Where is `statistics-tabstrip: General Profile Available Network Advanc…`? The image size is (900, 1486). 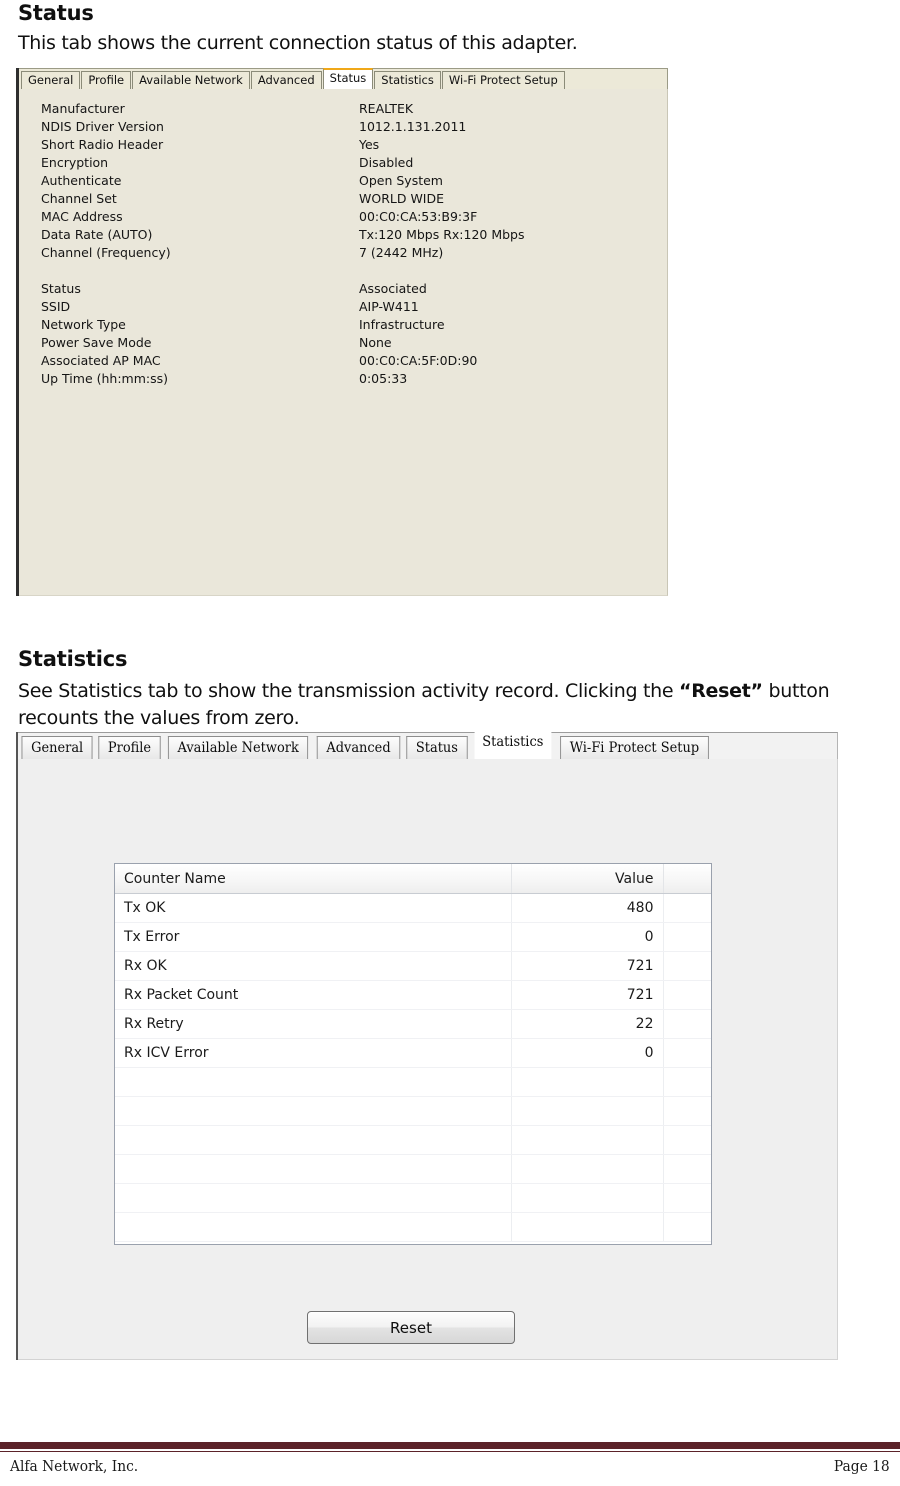 statistics-tabstrip: General Profile Available Network Advanc… is located at coordinates (428, 746).